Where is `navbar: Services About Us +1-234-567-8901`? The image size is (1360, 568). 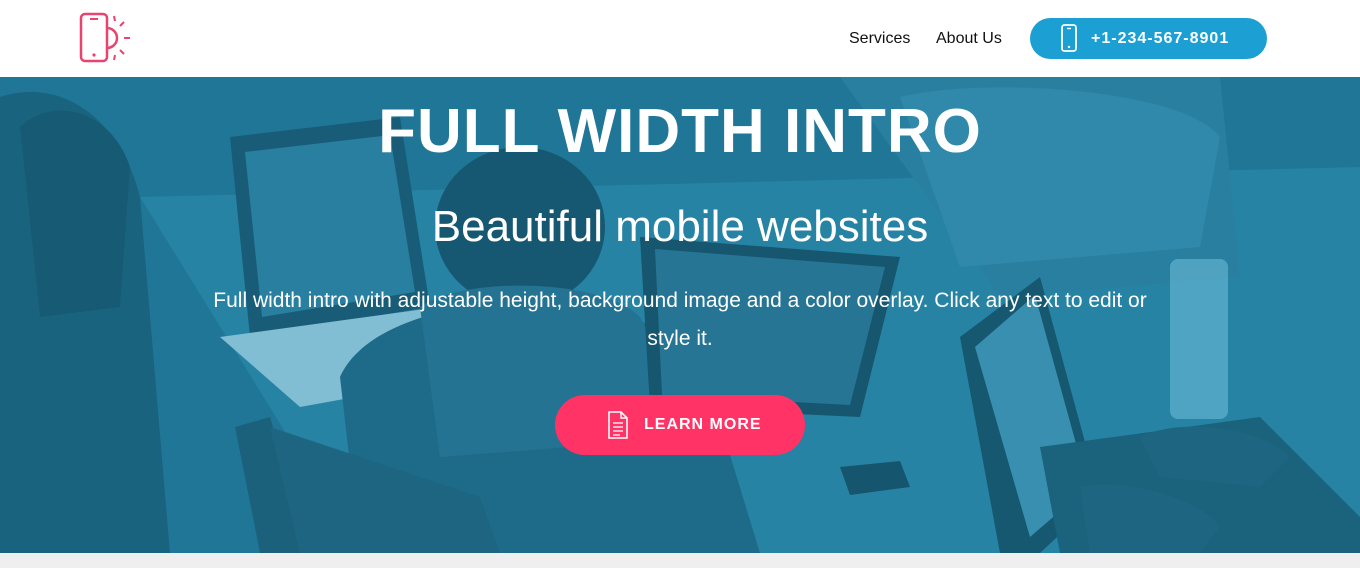
navbar: Services About Us +1-234-567-8901 is located at coordinates (680, 38).